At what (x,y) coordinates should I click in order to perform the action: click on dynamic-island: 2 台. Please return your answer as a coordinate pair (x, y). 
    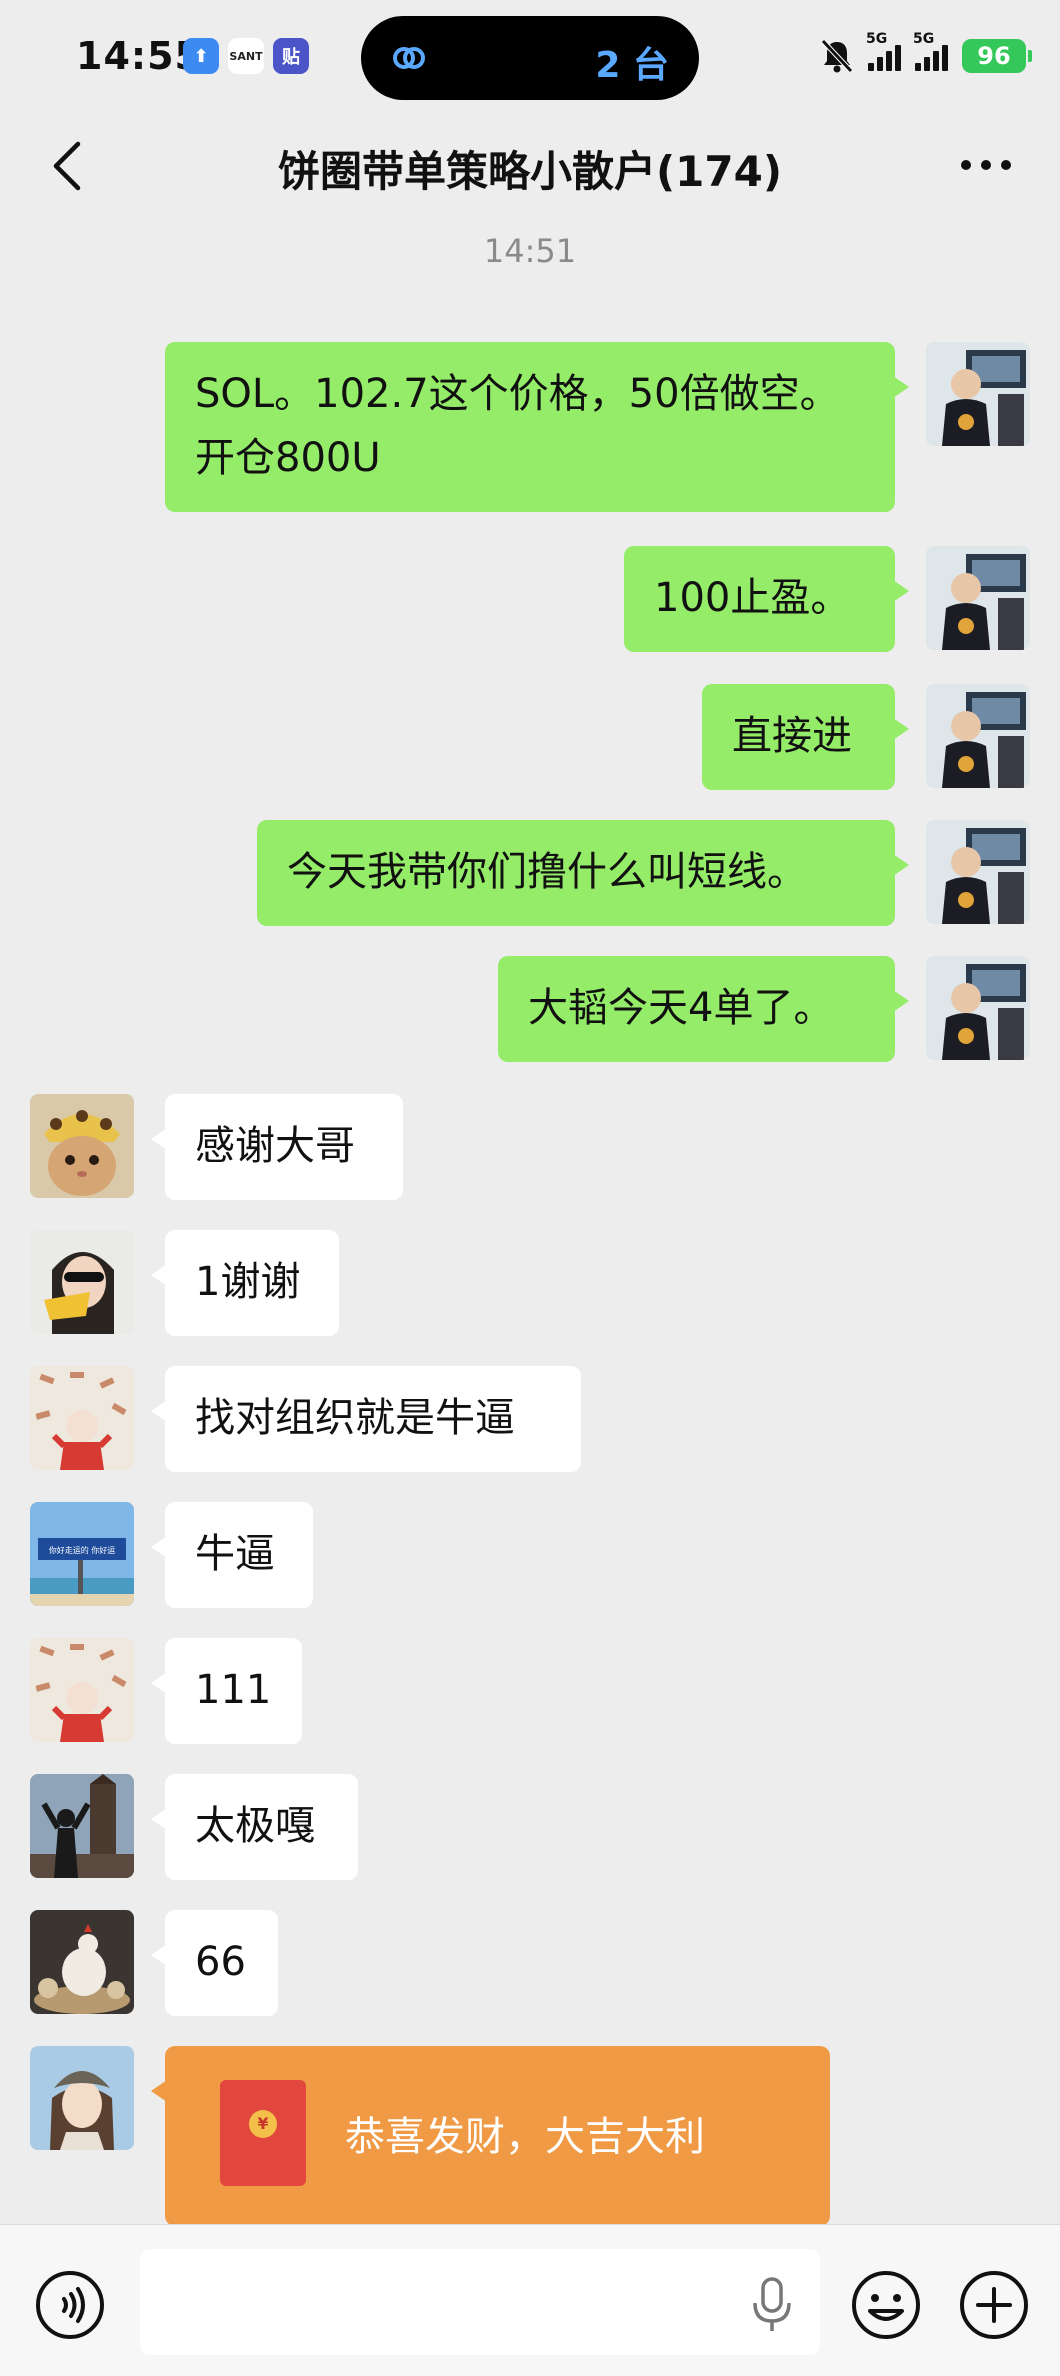
    Looking at the image, I should click on (530, 58).